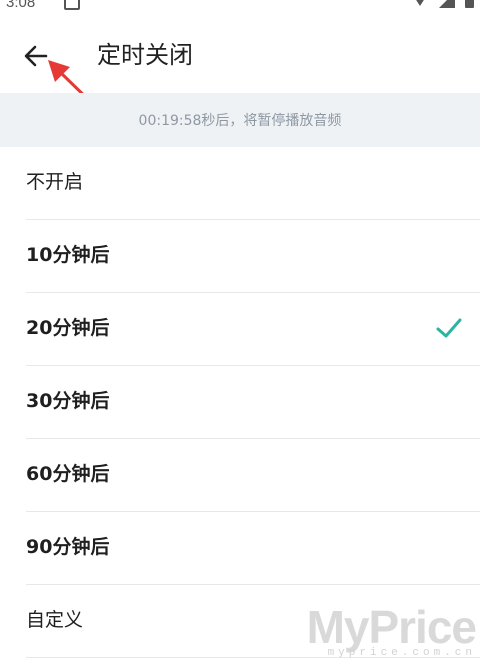  I want to click on option-20-min: 20分钟后, so click(253, 329).